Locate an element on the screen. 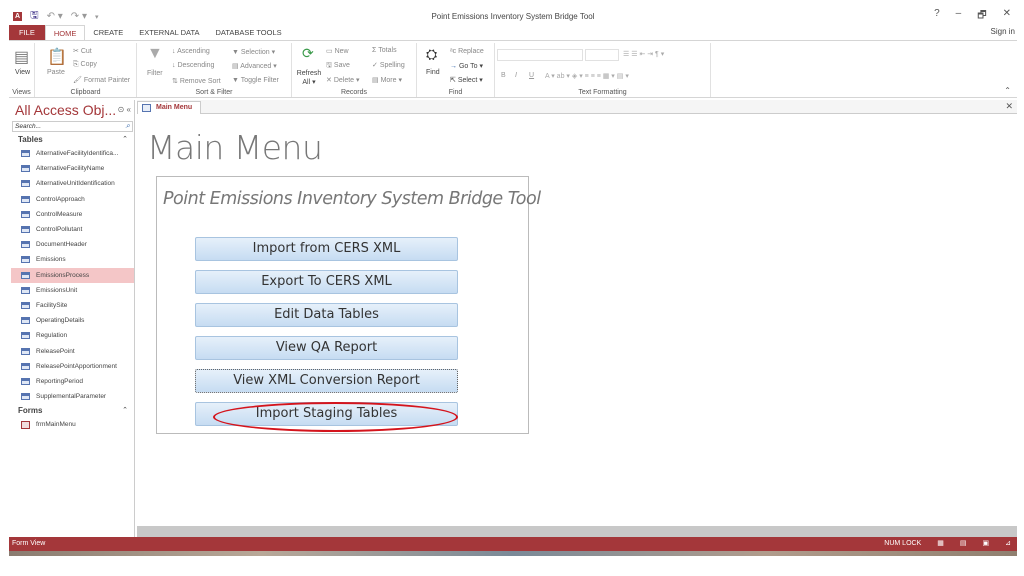 Image resolution: width=1024 pixels, height=576 pixels. tab-create: CREATE is located at coordinates (108, 32).